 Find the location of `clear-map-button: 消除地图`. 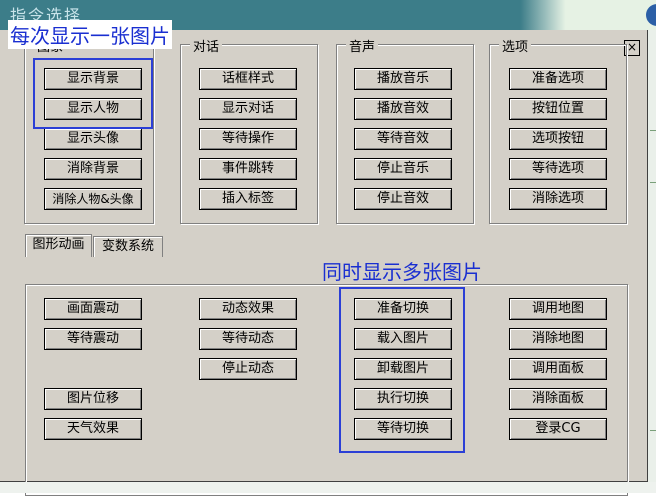

clear-map-button: 消除地图 is located at coordinates (558, 339).